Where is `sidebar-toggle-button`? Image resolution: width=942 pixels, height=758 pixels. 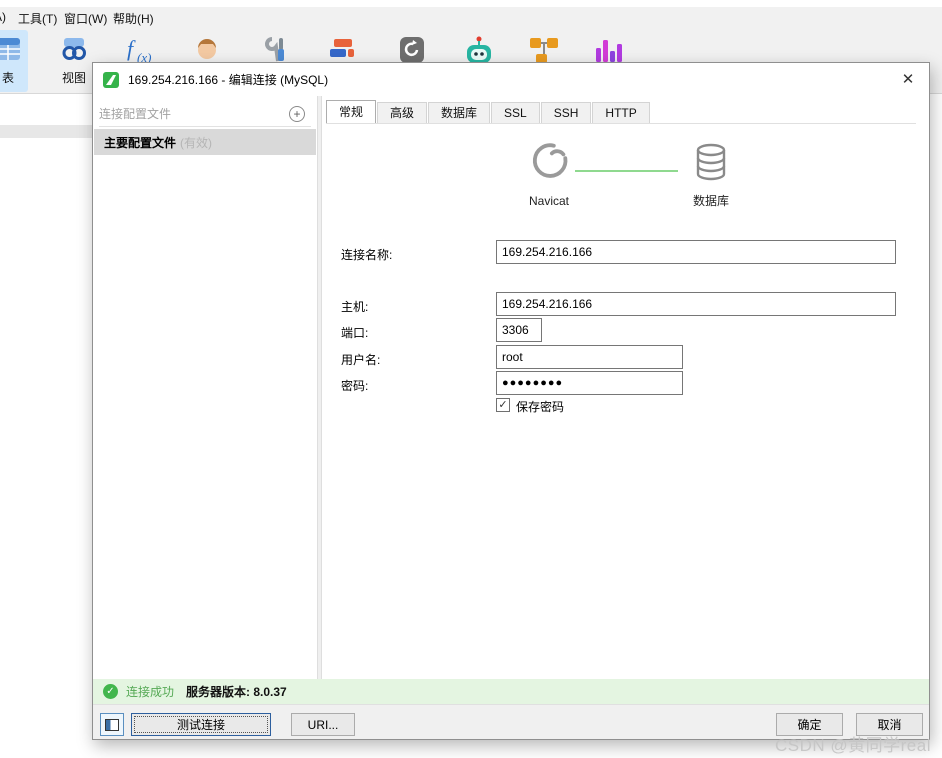
sidebar-toggle-button is located at coordinates (112, 724).